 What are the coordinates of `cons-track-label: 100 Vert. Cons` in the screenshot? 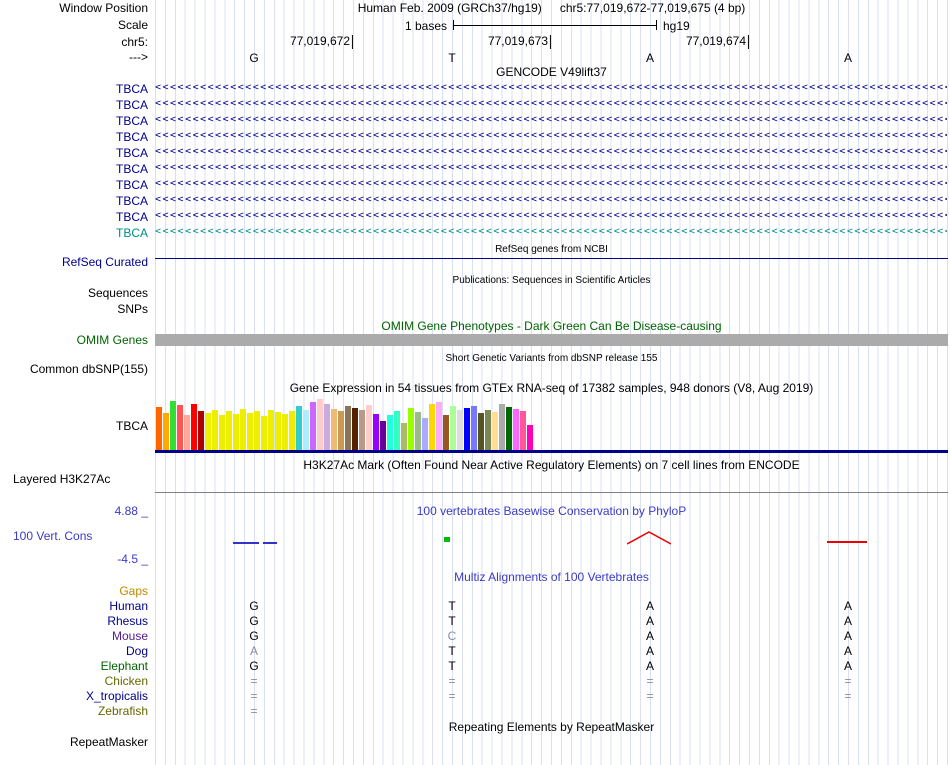 It's located at (76, 536).